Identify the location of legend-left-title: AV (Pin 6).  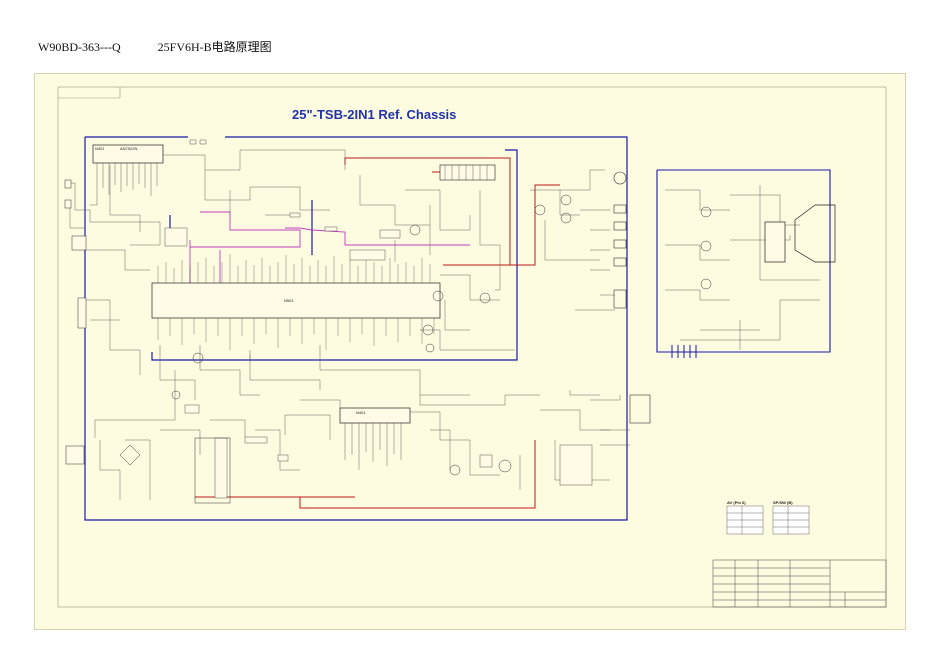
(736, 502).